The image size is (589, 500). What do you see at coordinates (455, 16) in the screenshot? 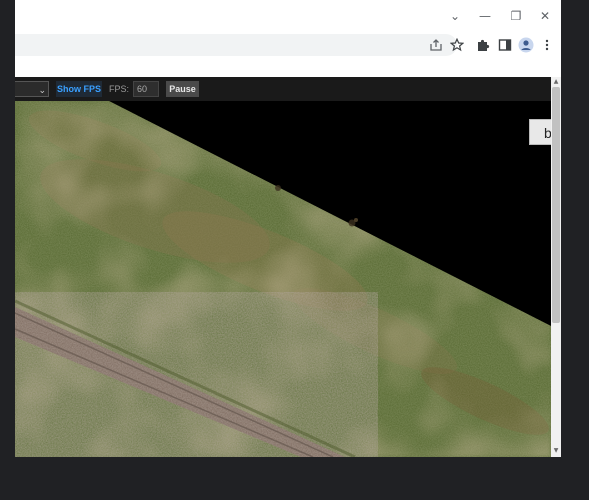
I see `tab-search-dropdown-icon: ⌄` at bounding box center [455, 16].